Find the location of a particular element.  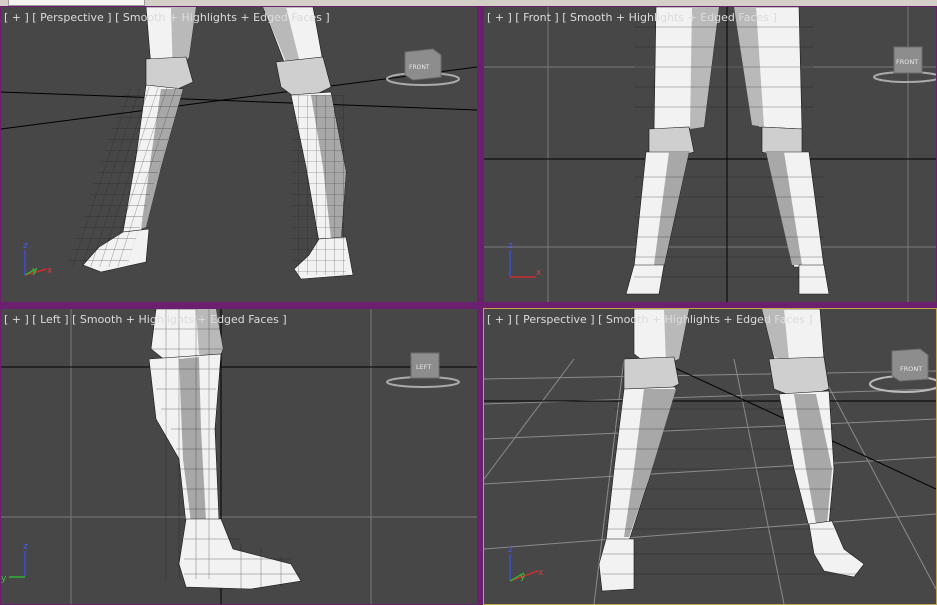

axis-gizmo: z y is located at coordinates (14, 563).